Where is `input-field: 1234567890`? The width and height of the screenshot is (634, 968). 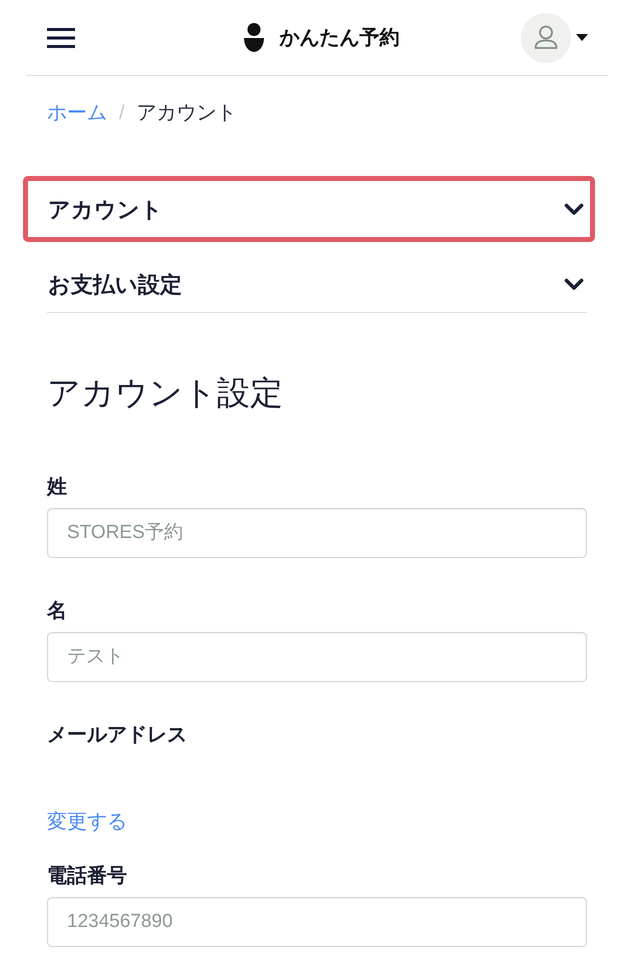 input-field: 1234567890 is located at coordinates (317, 922).